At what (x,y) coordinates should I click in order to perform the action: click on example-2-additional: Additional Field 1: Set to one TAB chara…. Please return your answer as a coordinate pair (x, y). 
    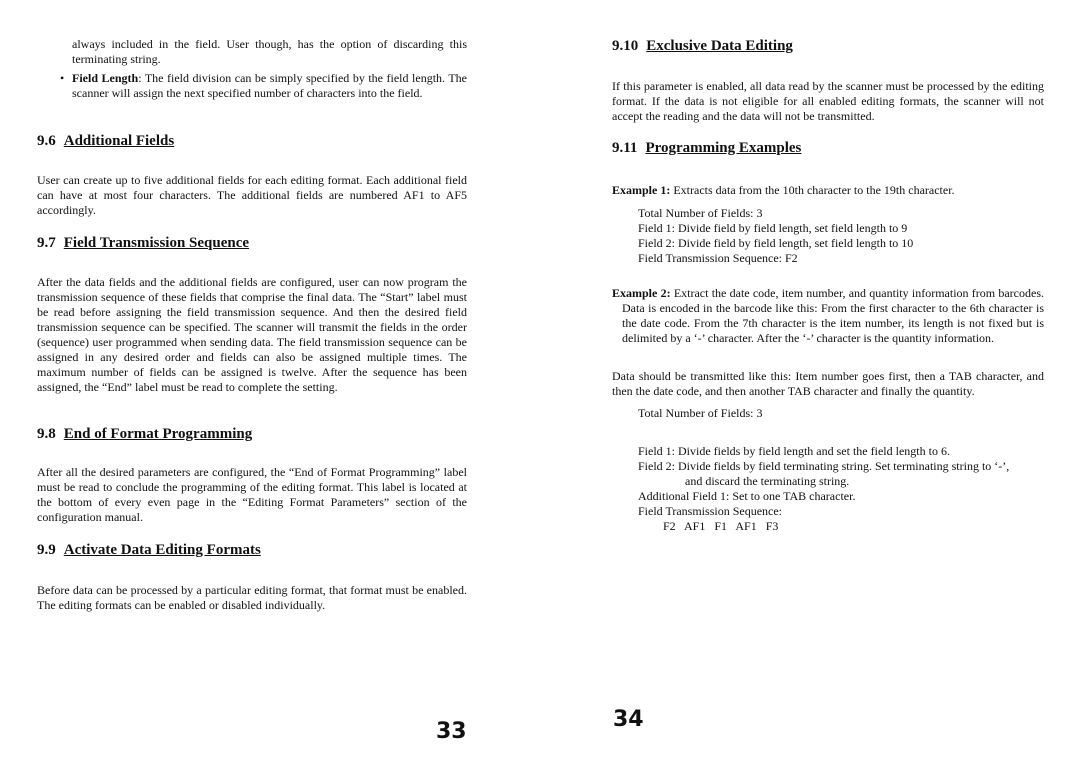
    Looking at the image, I should click on (747, 496).